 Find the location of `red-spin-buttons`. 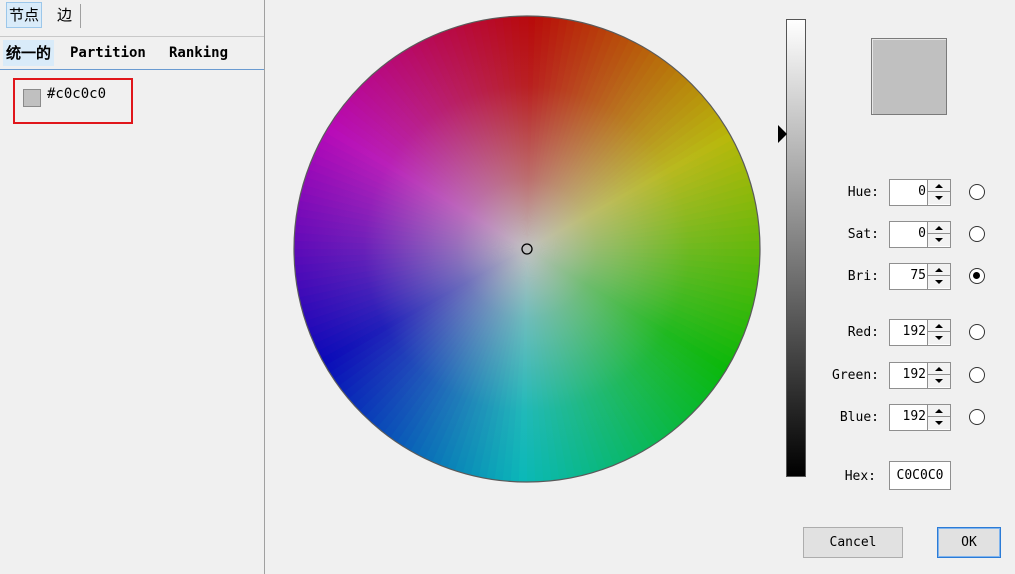

red-spin-buttons is located at coordinates (938, 332).